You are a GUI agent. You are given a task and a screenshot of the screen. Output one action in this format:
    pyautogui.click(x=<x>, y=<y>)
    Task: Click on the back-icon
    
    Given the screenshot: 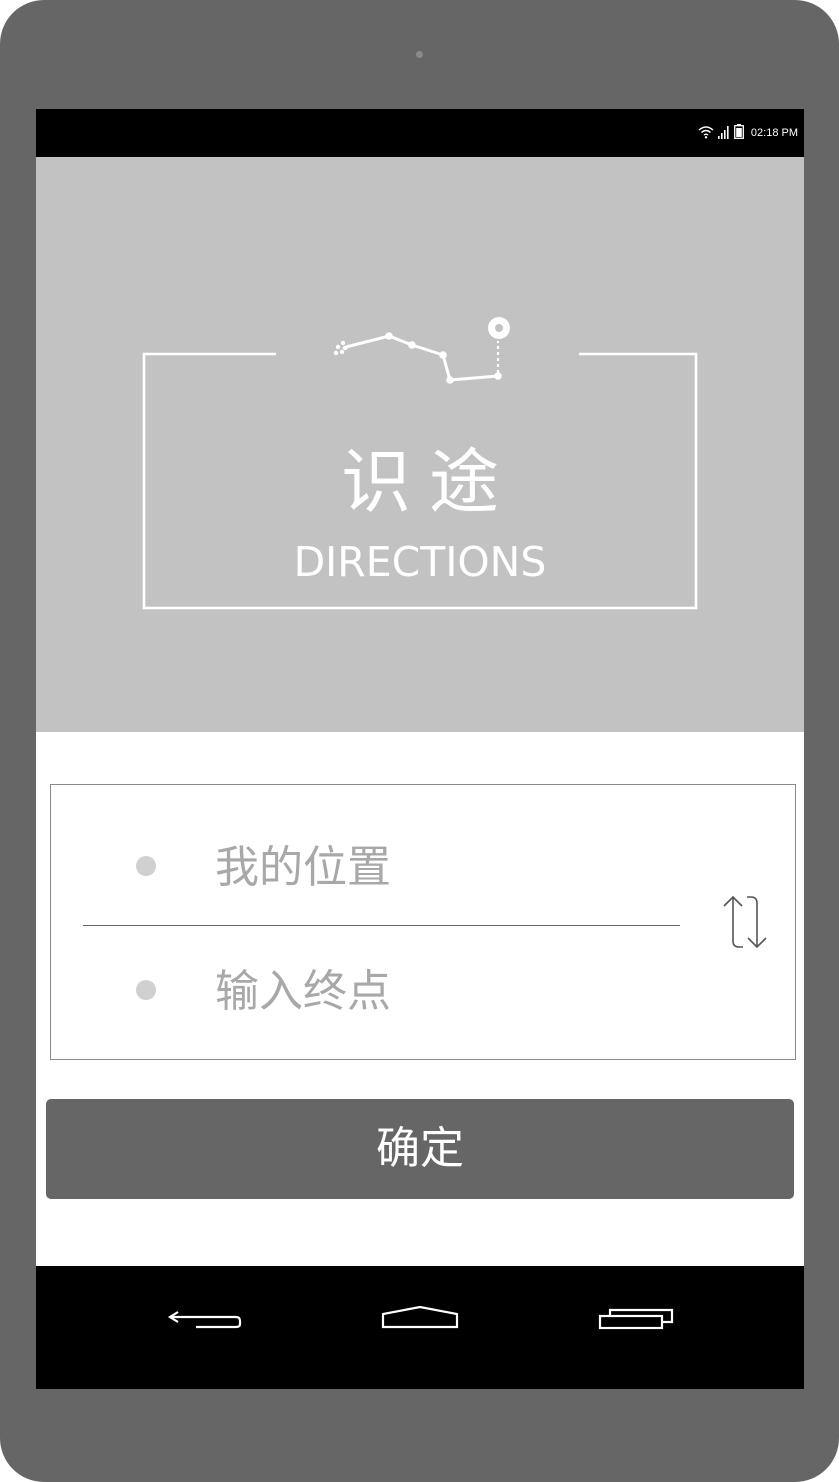 What is the action you would take?
    pyautogui.click(x=204, y=1320)
    